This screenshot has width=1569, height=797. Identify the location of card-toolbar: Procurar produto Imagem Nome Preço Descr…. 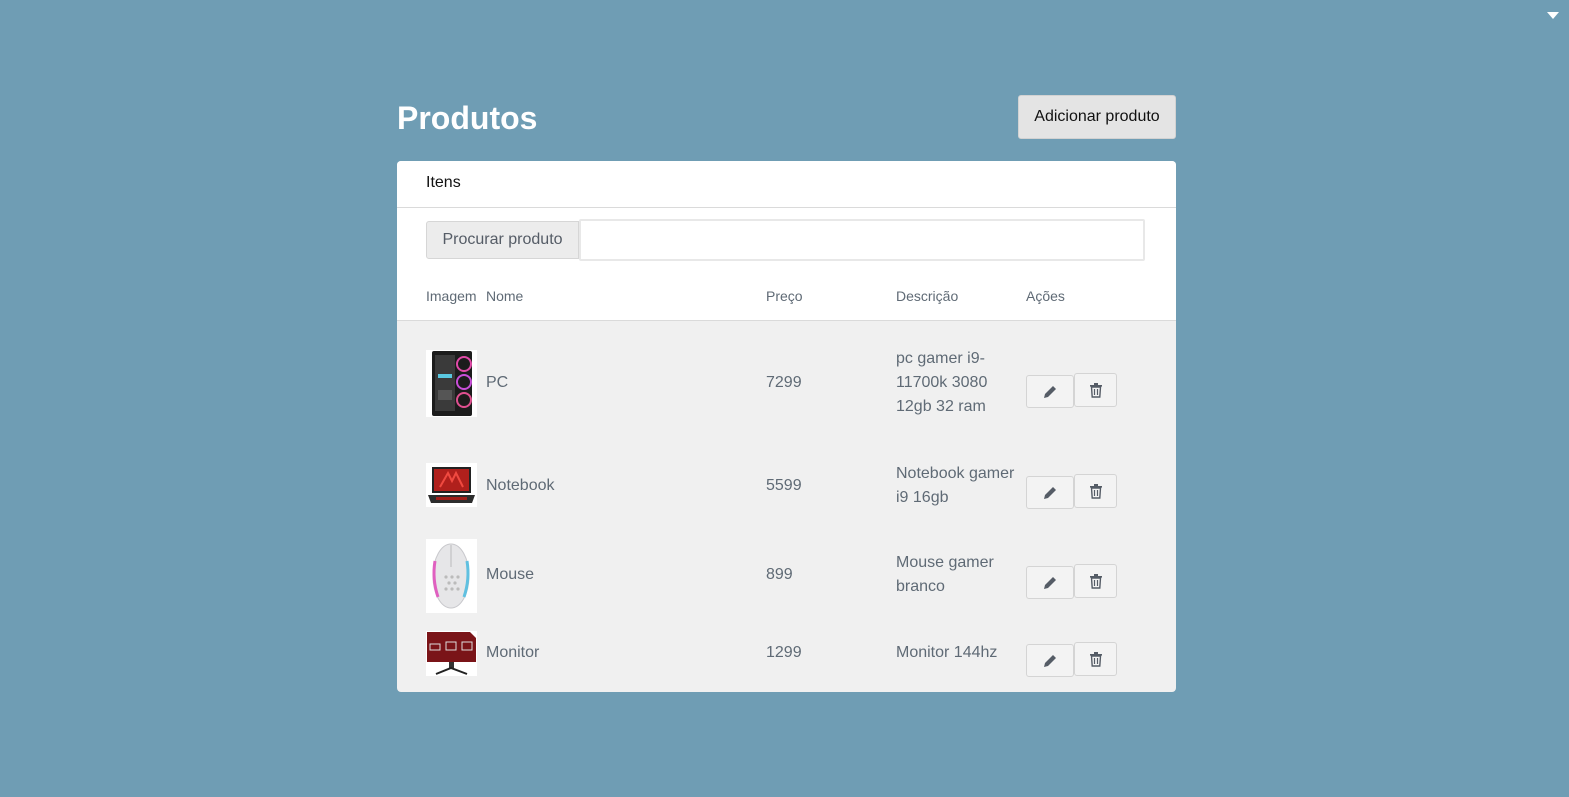
(786, 264).